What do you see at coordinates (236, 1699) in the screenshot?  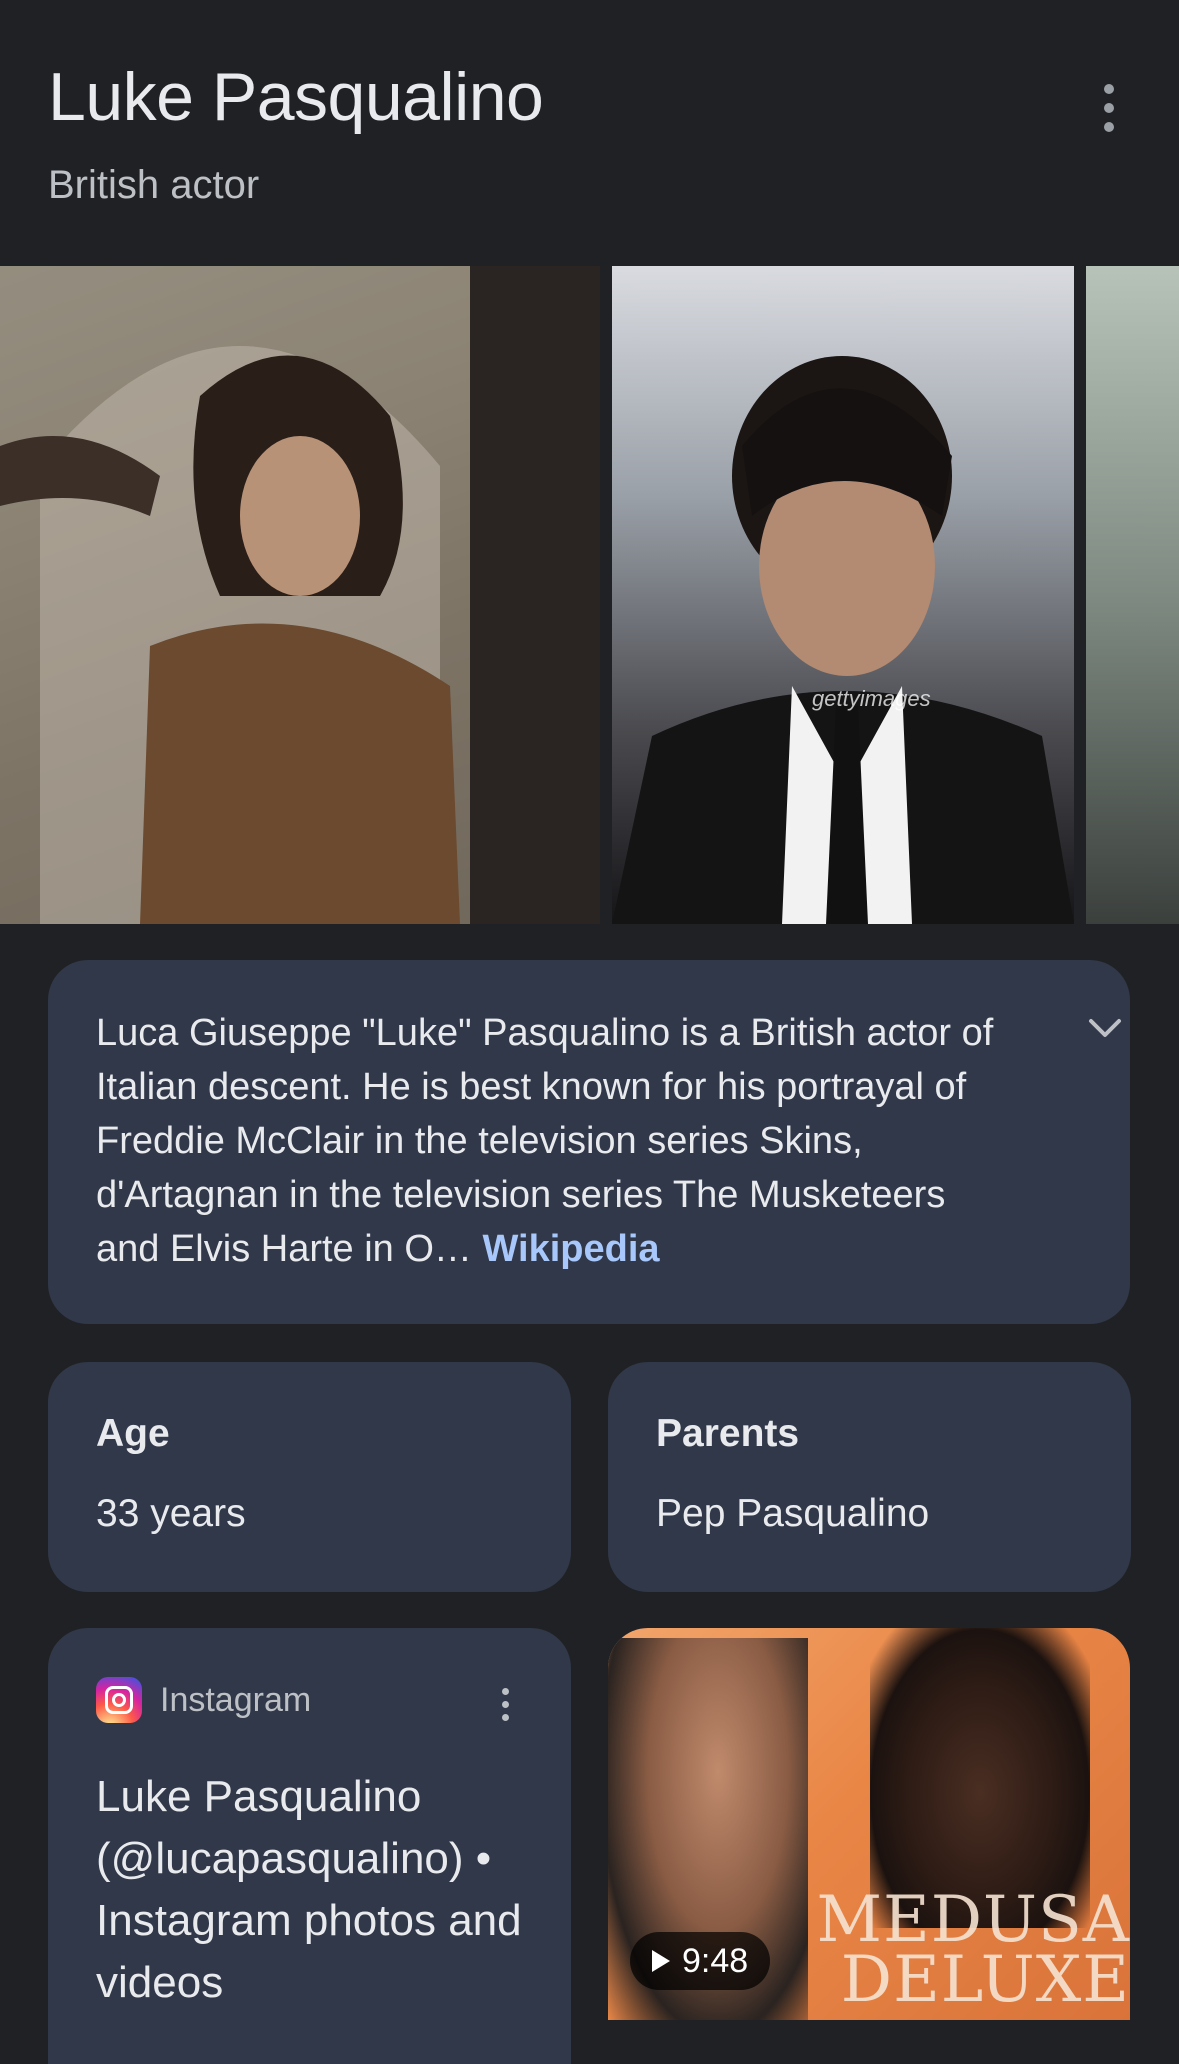 I see `instagram-source-label: Instagram` at bounding box center [236, 1699].